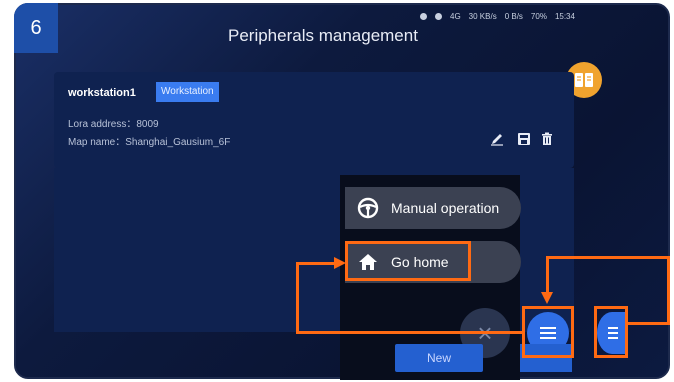  I want to click on battery-level: 70%, so click(538, 16).